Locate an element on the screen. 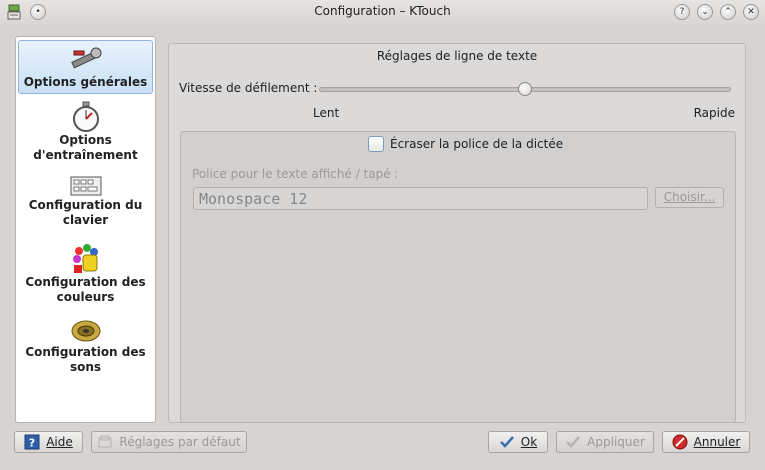  speed-slider-handle is located at coordinates (525, 89).